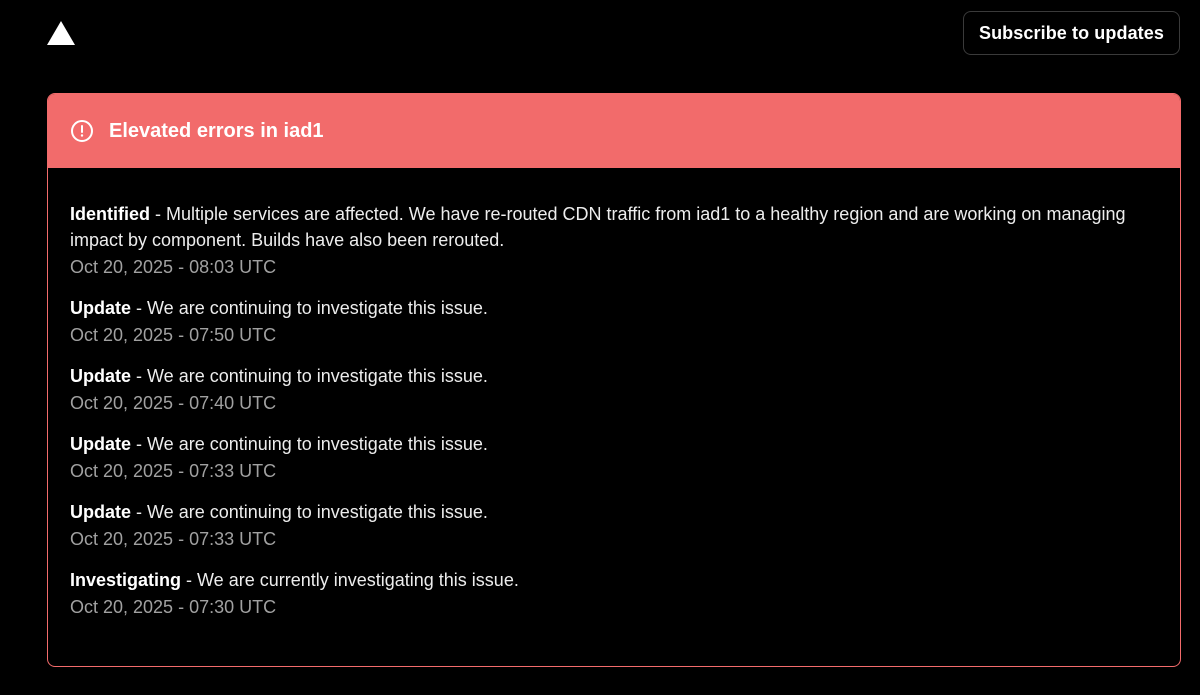 The height and width of the screenshot is (695, 1200). What do you see at coordinates (61, 33) in the screenshot?
I see `triangle-logo-icon` at bounding box center [61, 33].